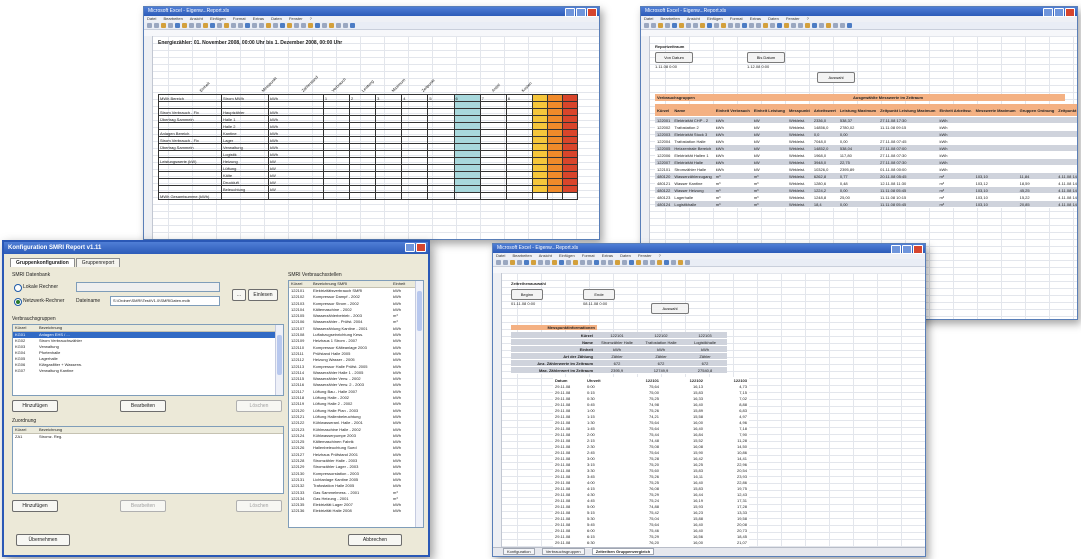 The image size is (1081, 559). I want to click on tab-group-config: Gruppenkonfiguration, so click(42, 262).